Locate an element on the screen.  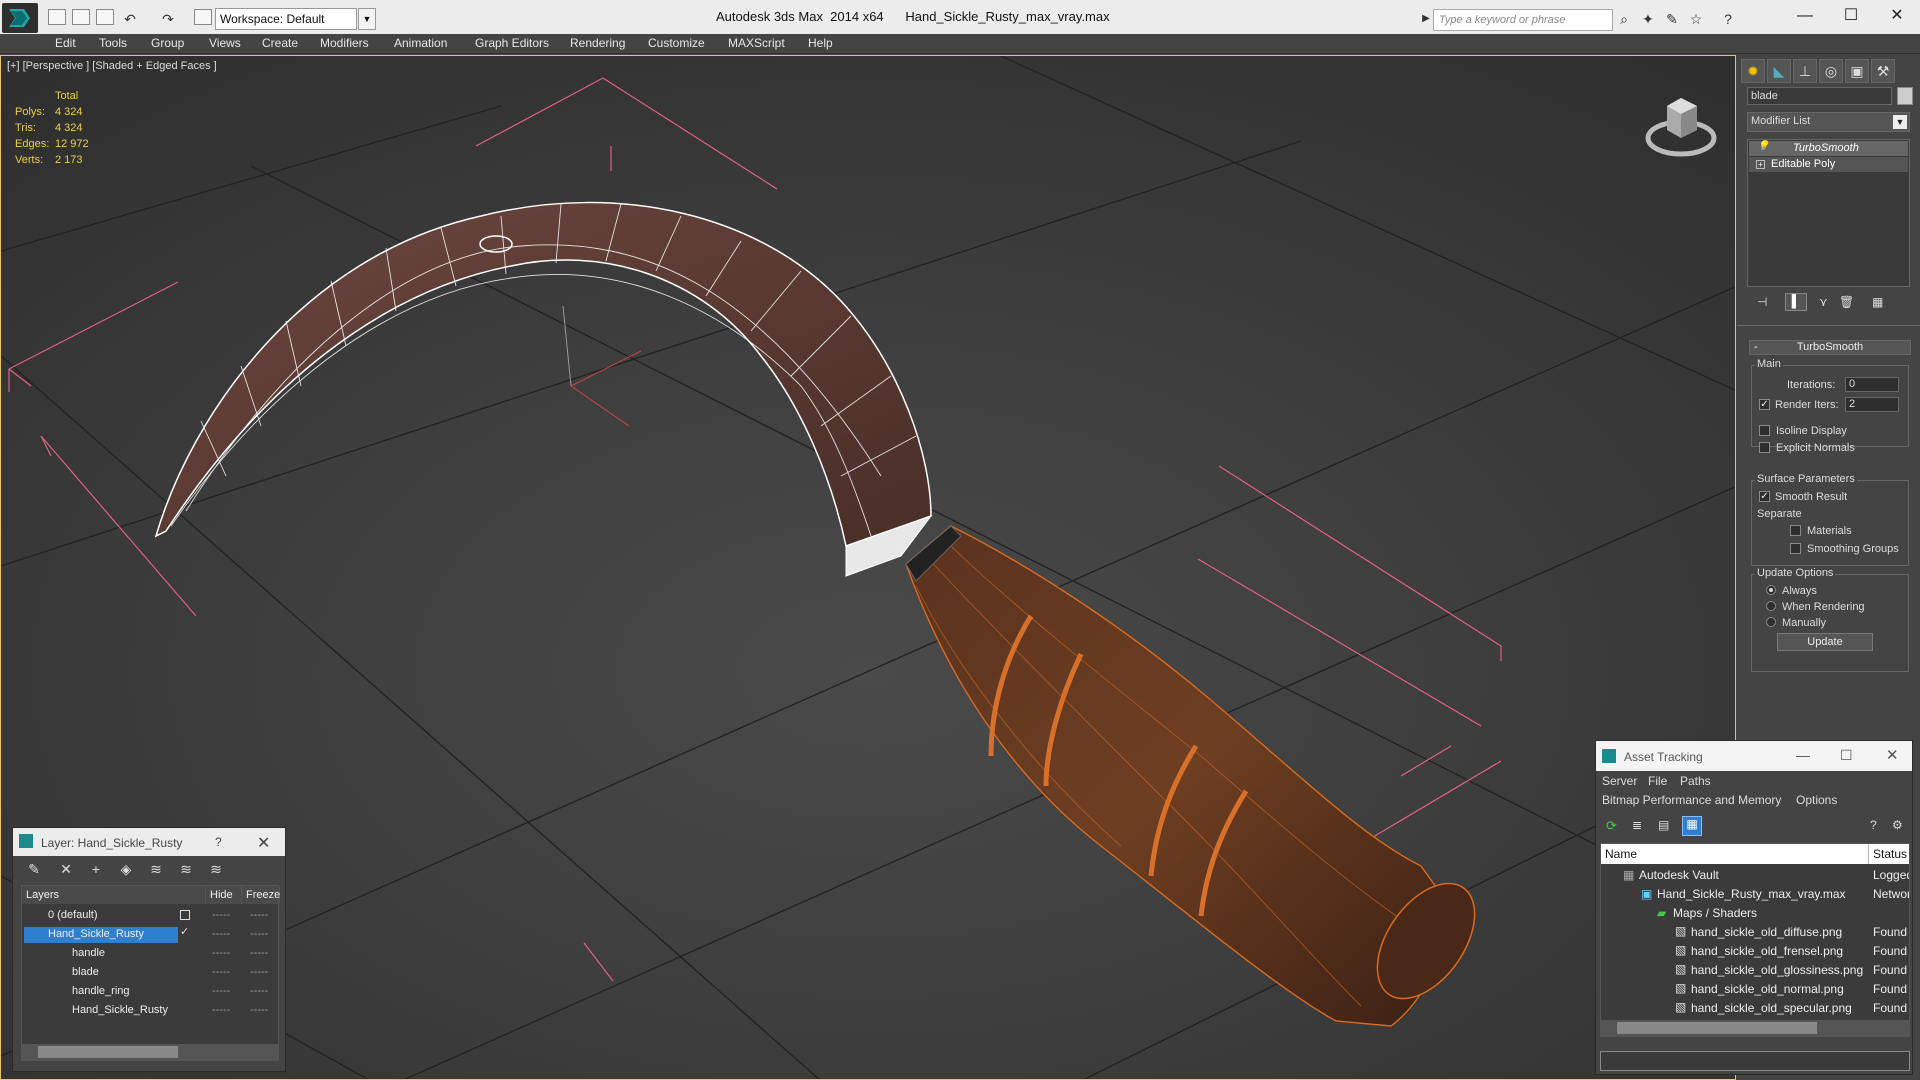
motion-tab-icon: ◎ is located at coordinates (1831, 71).